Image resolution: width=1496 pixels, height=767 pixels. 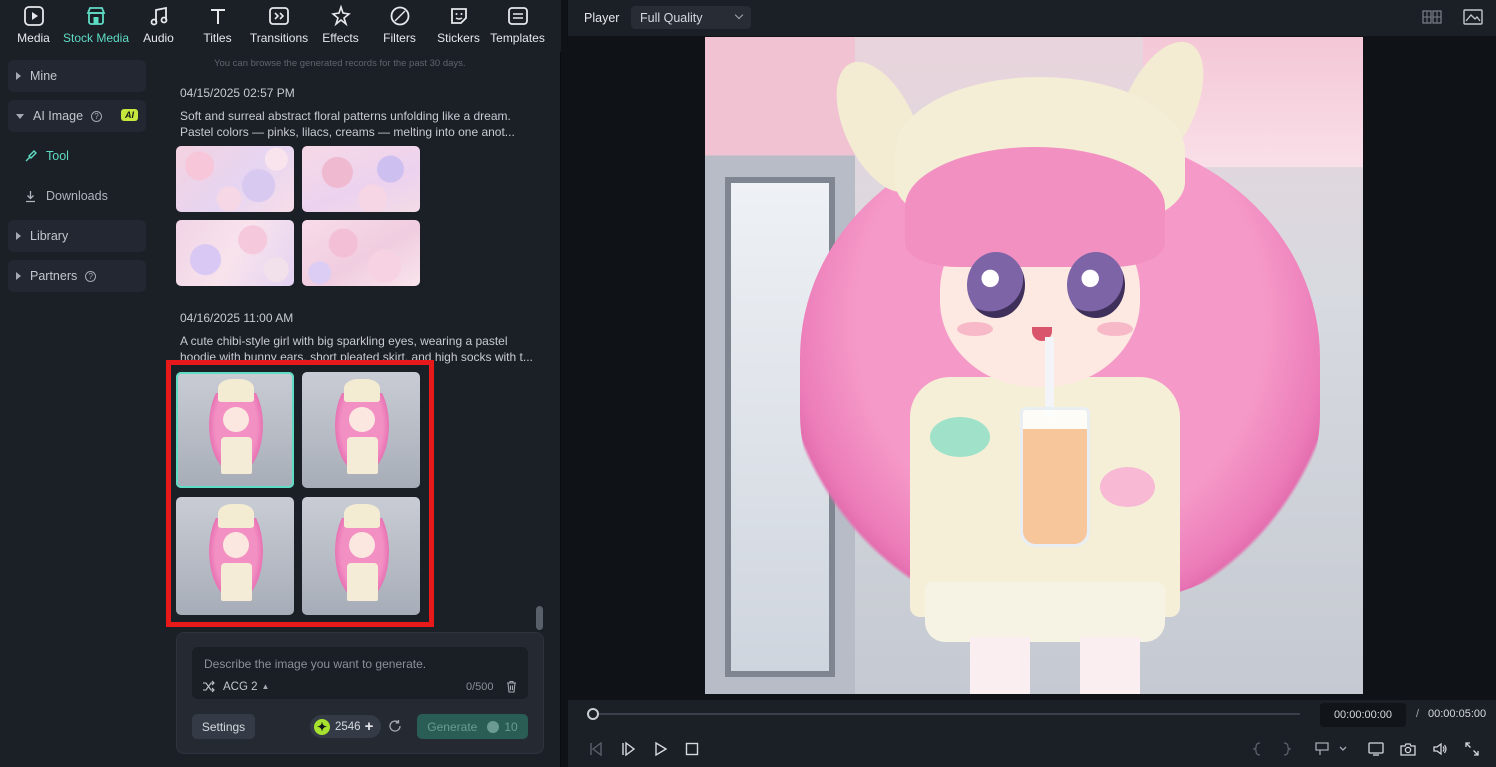 I want to click on tab-effects-label: Effects, so click(x=340, y=38).